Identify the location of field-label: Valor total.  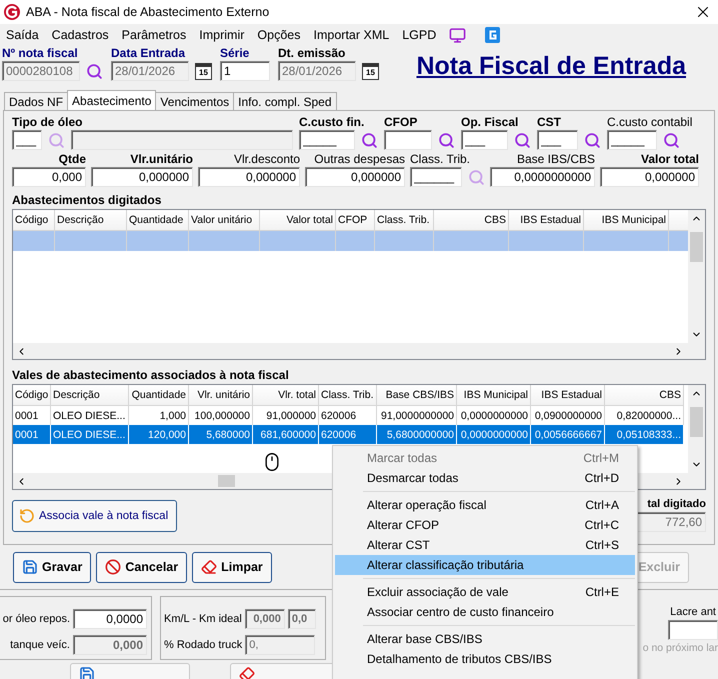
(669, 159).